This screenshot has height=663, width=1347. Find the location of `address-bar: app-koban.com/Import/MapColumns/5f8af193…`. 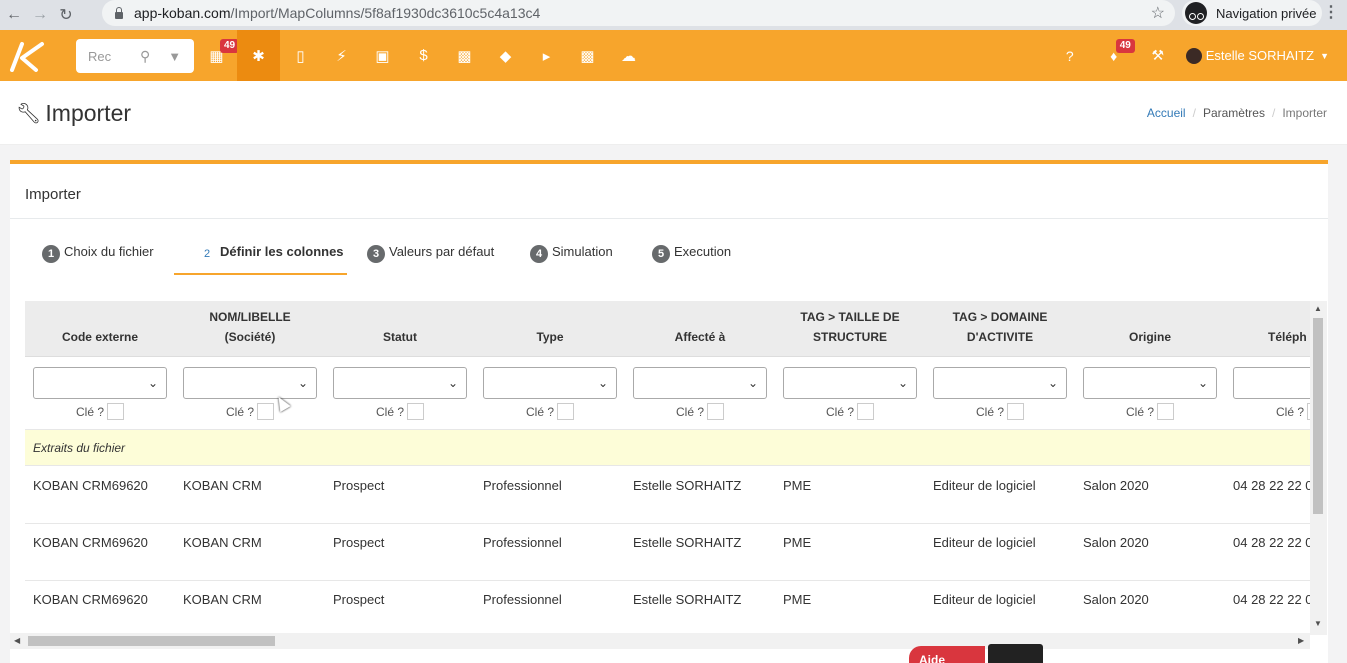

address-bar: app-koban.com/Import/MapColumns/5f8af193… is located at coordinates (638, 13).